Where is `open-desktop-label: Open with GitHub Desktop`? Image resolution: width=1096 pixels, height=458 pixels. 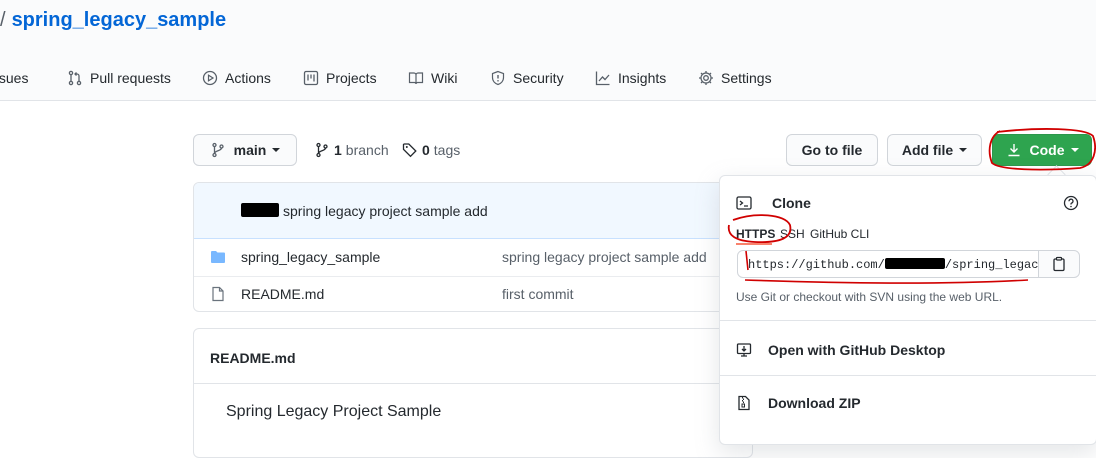
open-desktop-label: Open with GitHub Desktop is located at coordinates (857, 350).